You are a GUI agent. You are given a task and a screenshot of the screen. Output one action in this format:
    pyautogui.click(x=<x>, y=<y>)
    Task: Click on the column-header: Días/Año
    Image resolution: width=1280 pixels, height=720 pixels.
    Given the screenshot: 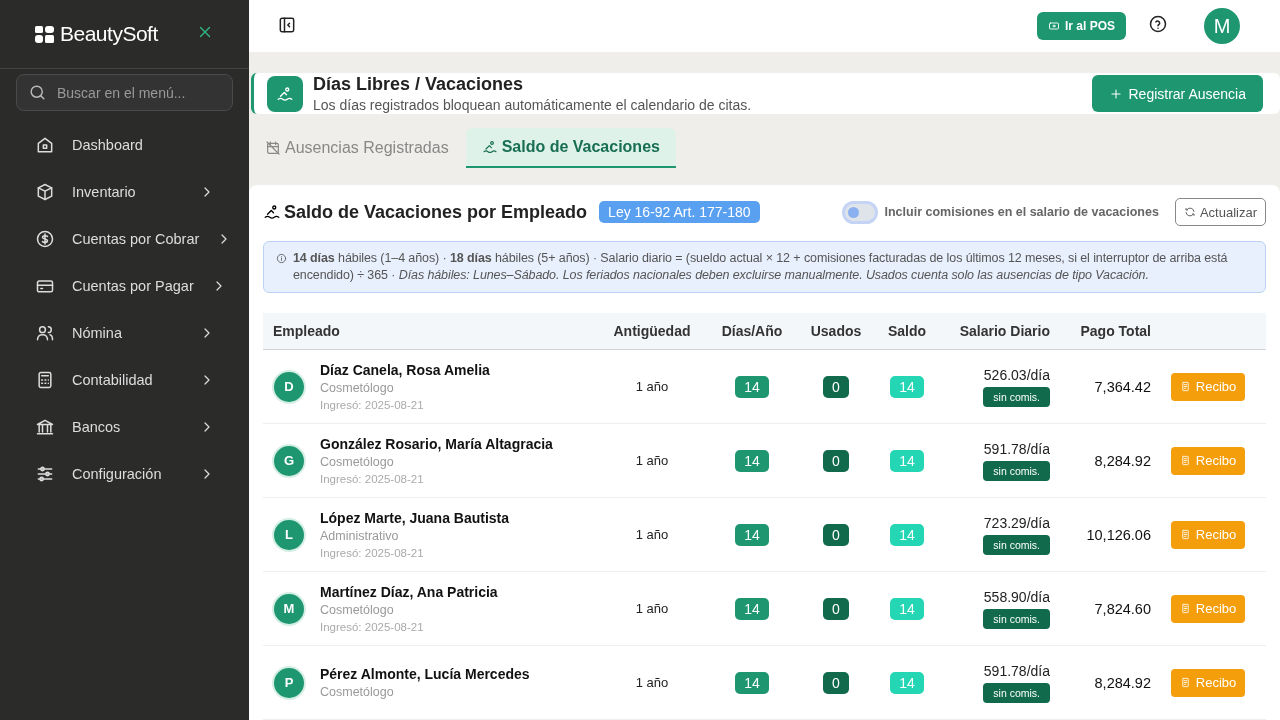 What is the action you would take?
    pyautogui.click(x=752, y=331)
    